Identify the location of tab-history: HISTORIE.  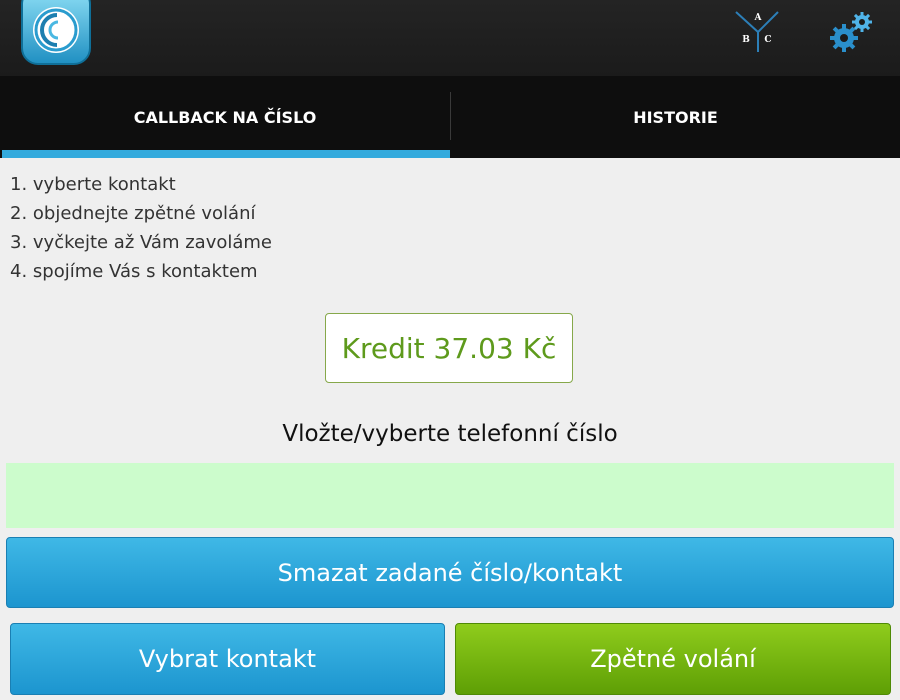
(675, 117).